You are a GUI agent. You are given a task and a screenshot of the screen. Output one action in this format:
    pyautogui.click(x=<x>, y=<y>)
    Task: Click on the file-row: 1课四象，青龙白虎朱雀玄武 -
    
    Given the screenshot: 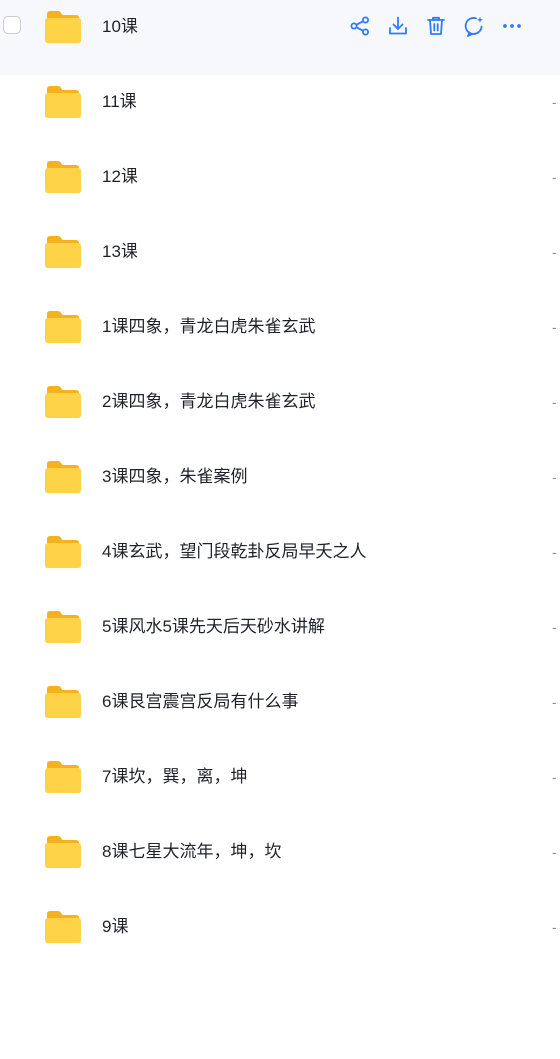 What is the action you would take?
    pyautogui.click(x=280, y=337)
    